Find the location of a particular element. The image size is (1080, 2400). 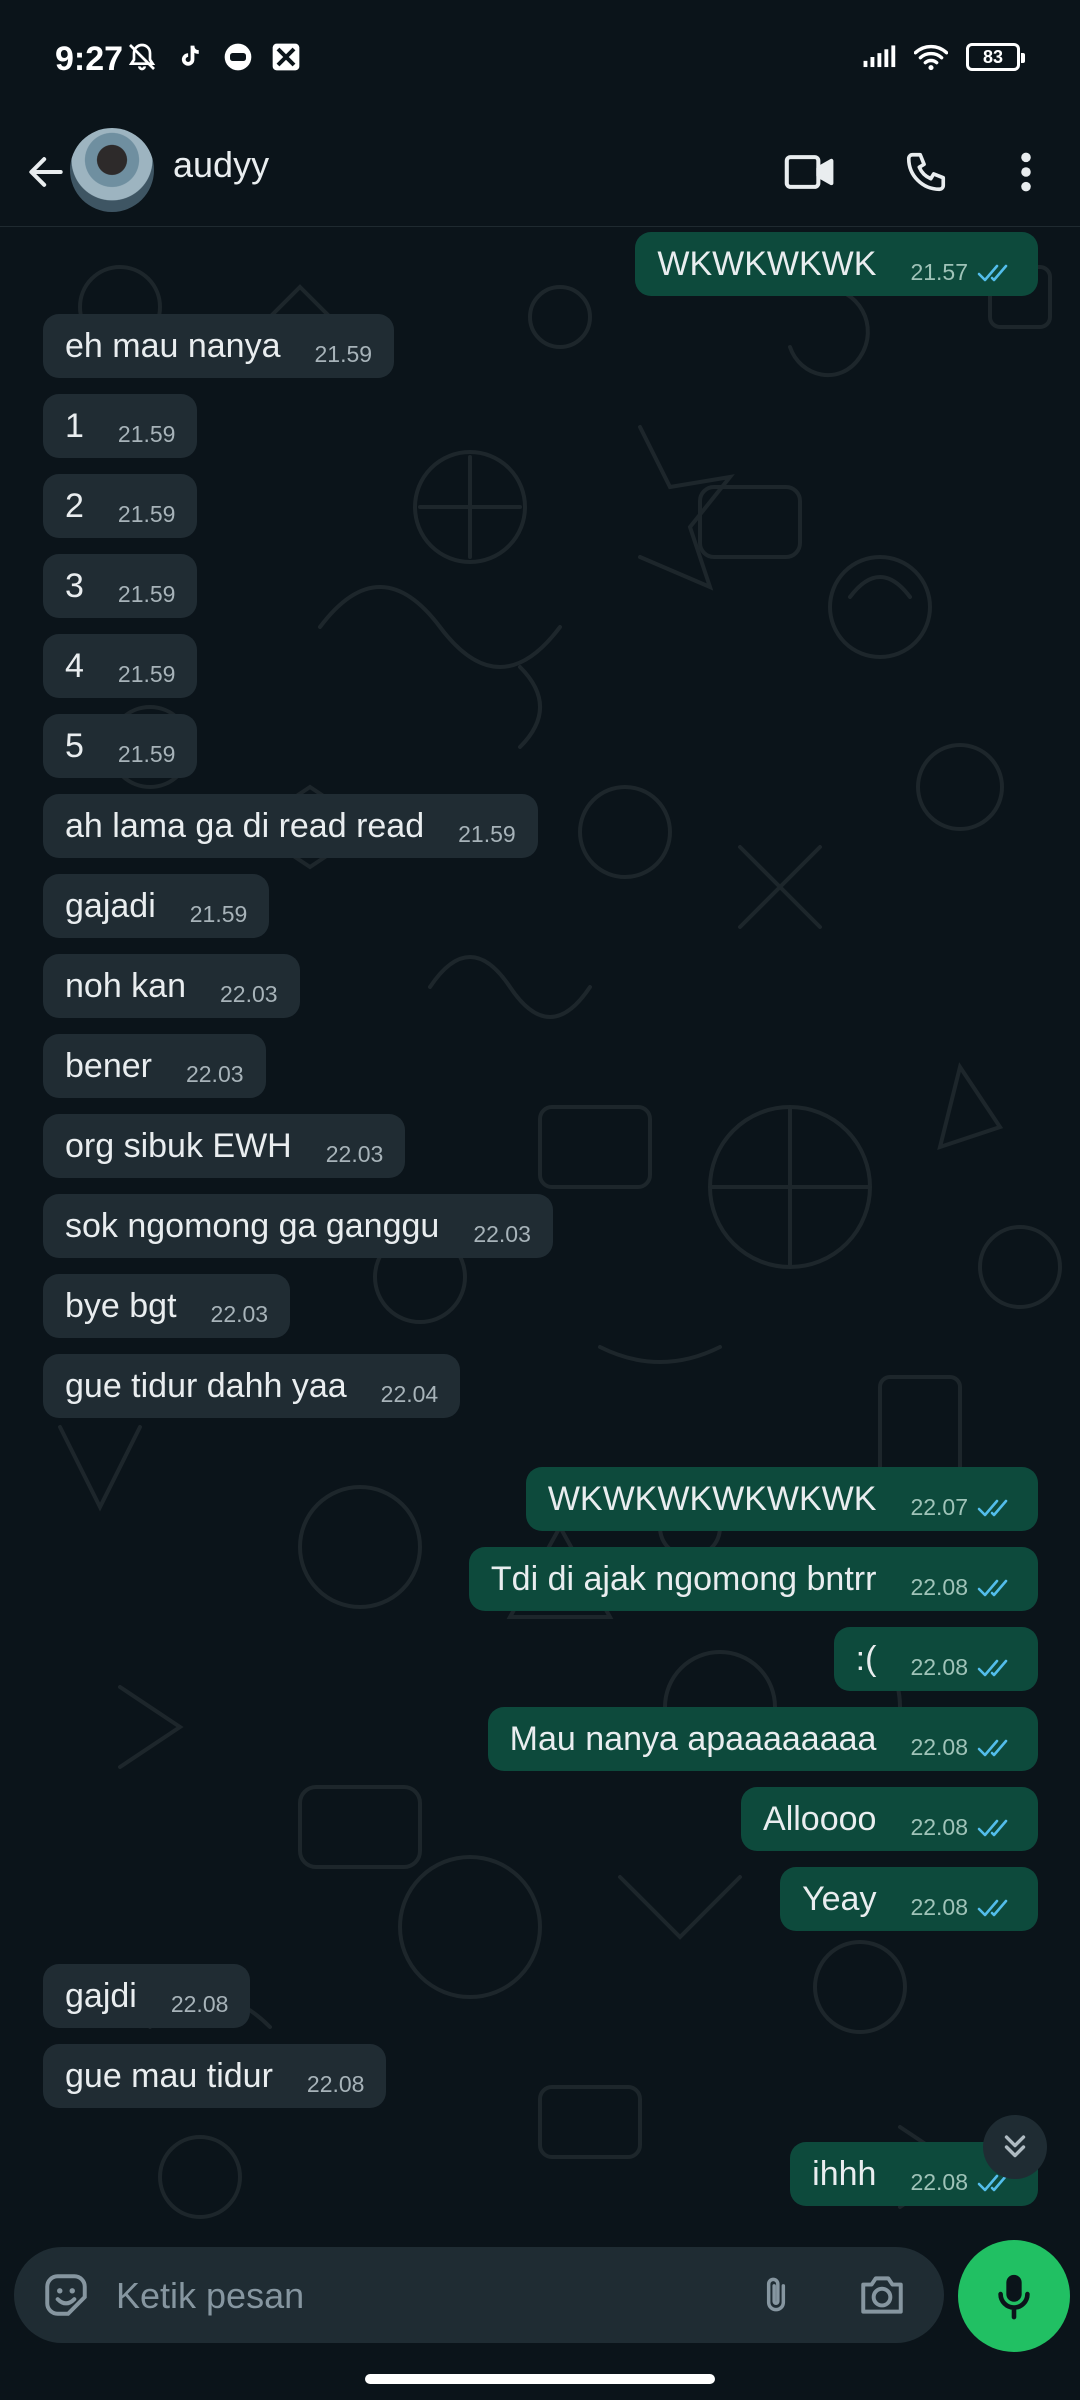

emoji-button is located at coordinates (66, 2295).